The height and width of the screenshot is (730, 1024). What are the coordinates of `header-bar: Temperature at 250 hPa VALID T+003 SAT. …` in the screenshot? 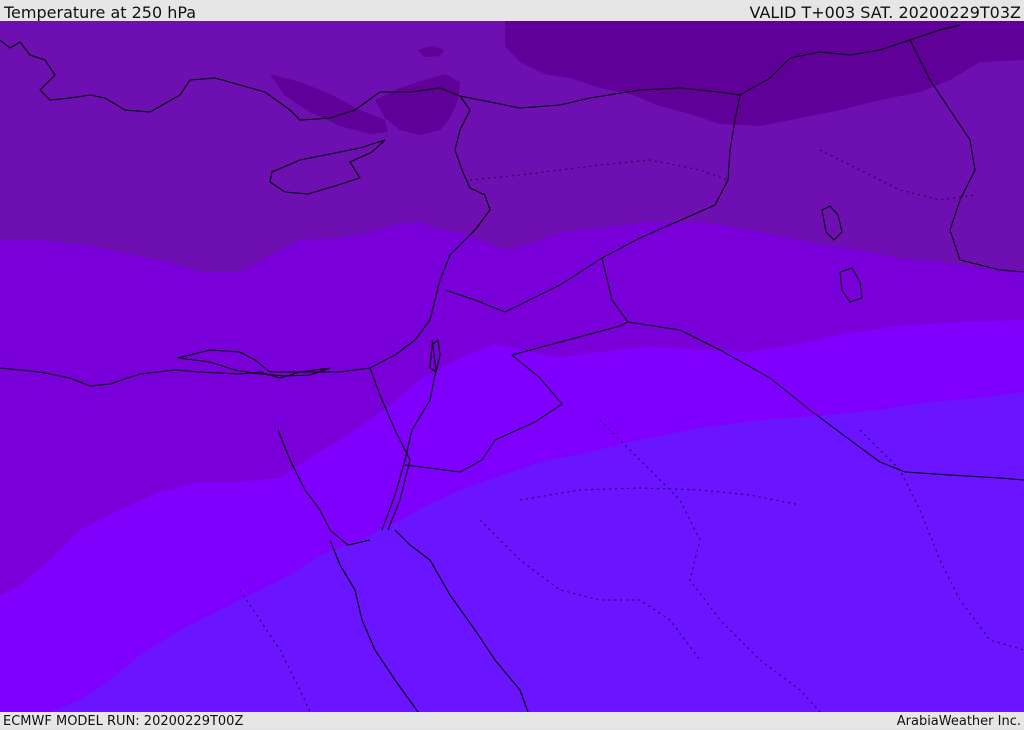 It's located at (512, 11).